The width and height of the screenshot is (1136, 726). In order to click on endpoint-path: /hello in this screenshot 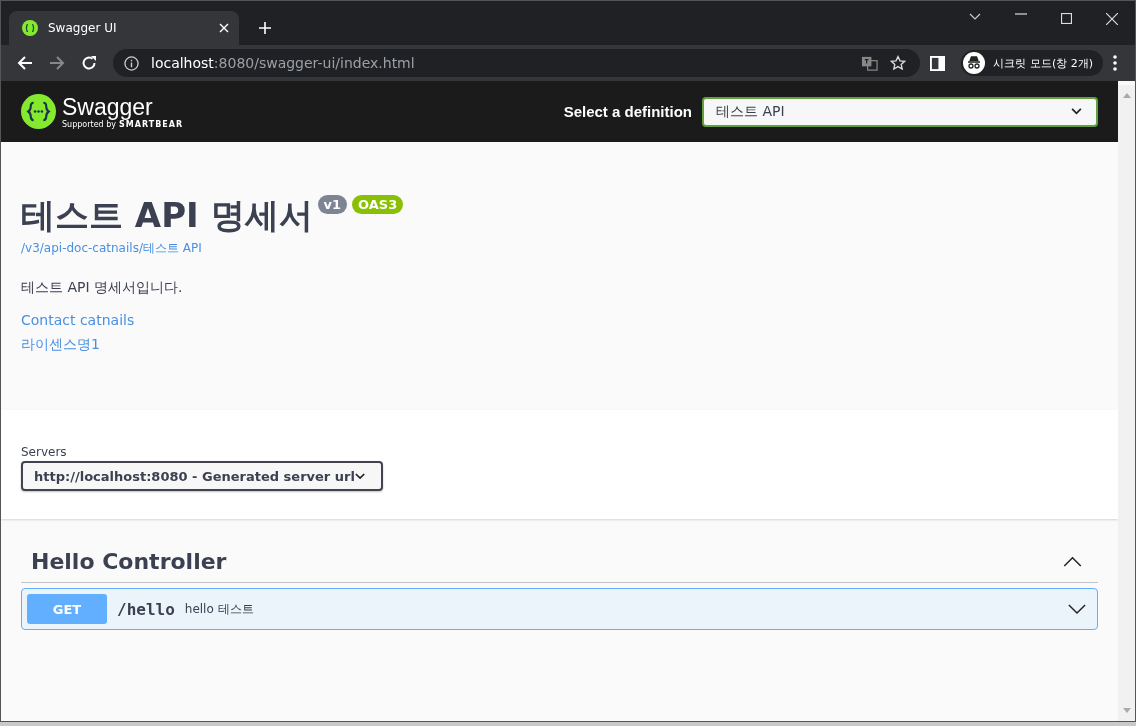, I will do `click(146, 609)`.